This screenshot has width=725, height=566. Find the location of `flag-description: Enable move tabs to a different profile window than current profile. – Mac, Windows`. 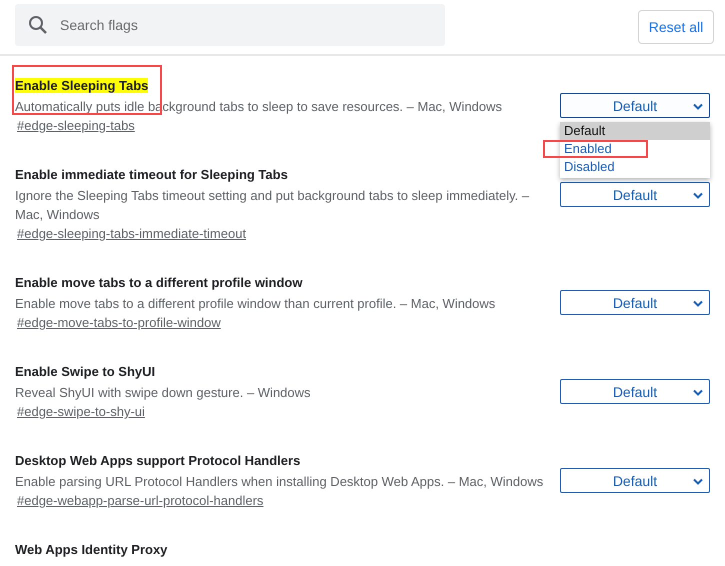

flag-description: Enable move tabs to a different profile window than current profile. – Mac, Windows is located at coordinates (255, 304).